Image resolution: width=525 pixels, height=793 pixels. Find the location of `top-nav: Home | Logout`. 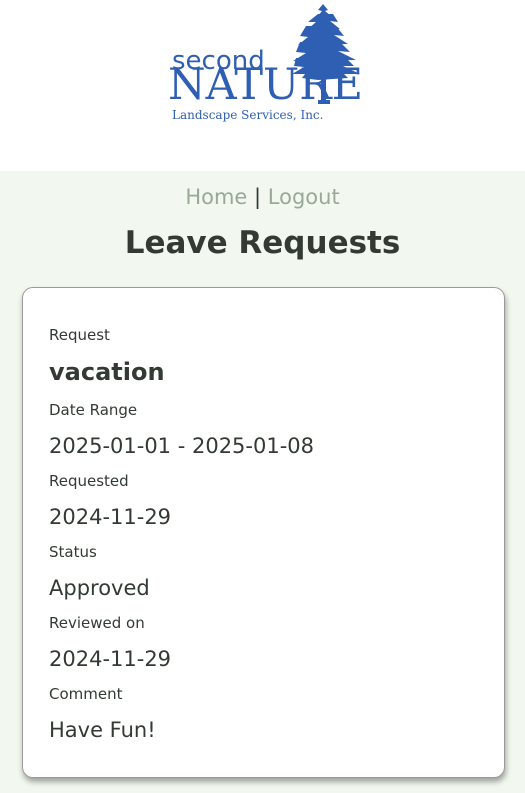

top-nav: Home | Logout is located at coordinates (262, 197).